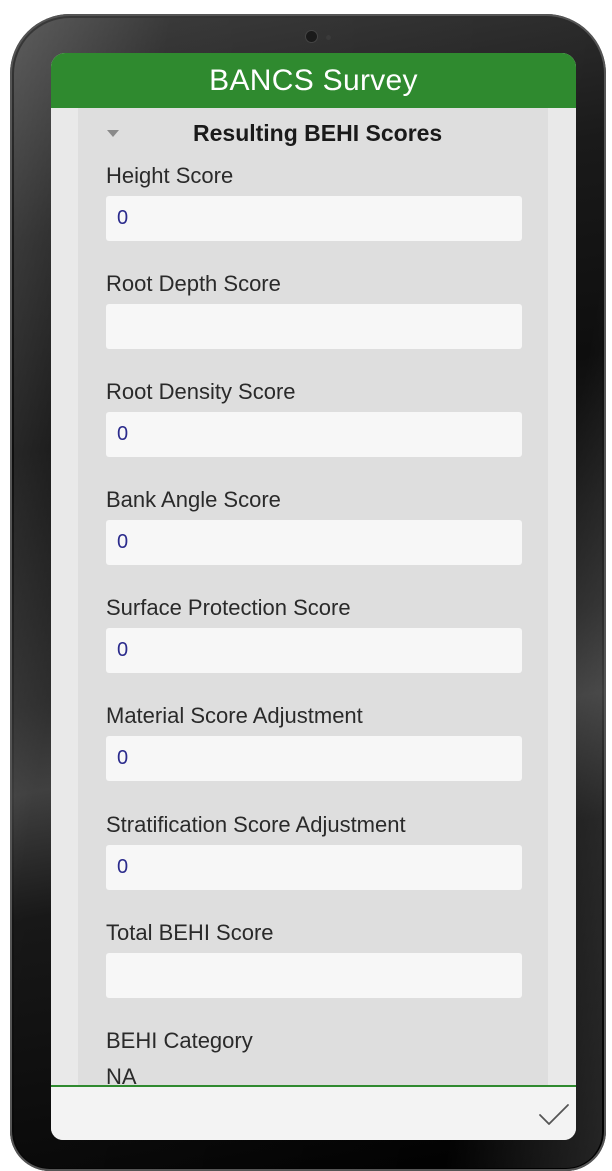 This screenshot has width=612, height=1171. I want to click on app-title: BANCS Survey, so click(313, 80).